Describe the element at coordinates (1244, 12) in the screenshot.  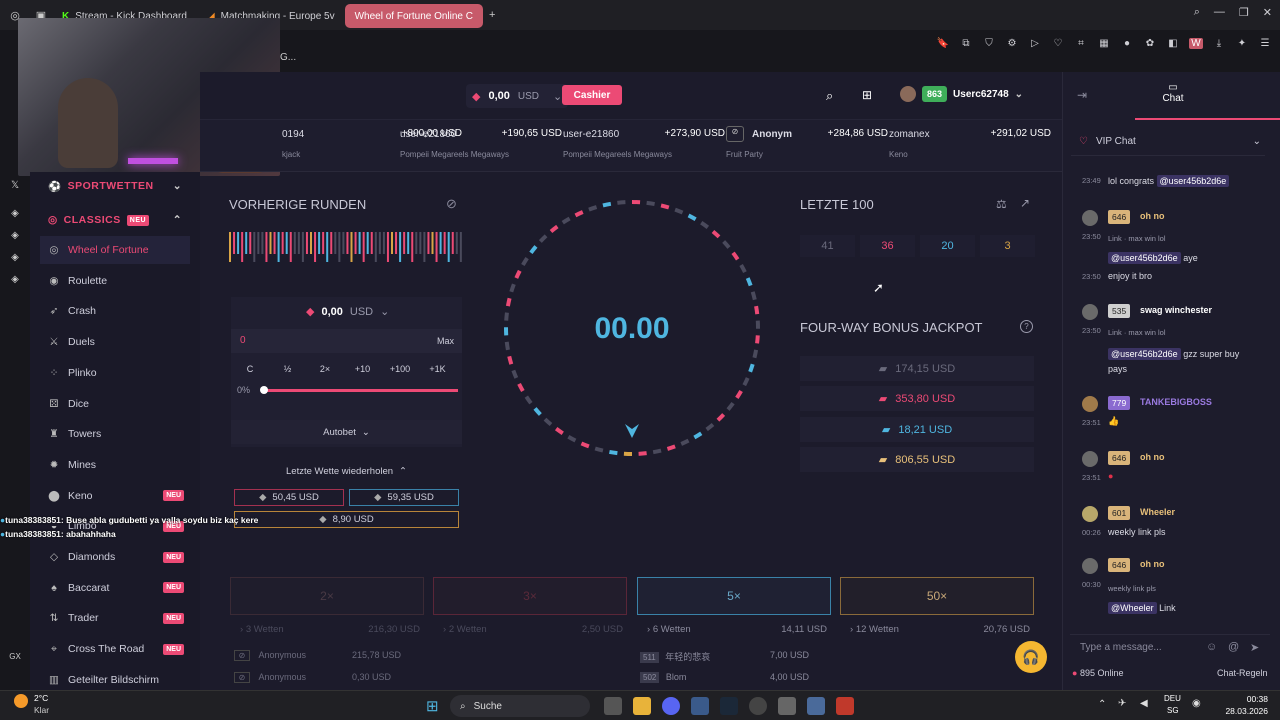
I see `restore-icon: ❐` at that location.